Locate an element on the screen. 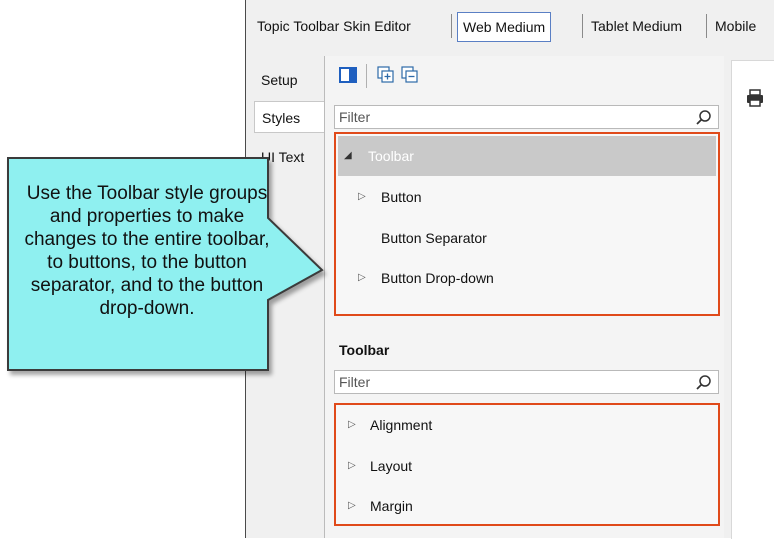  style-group-label: Button Drop-down is located at coordinates (437, 278).